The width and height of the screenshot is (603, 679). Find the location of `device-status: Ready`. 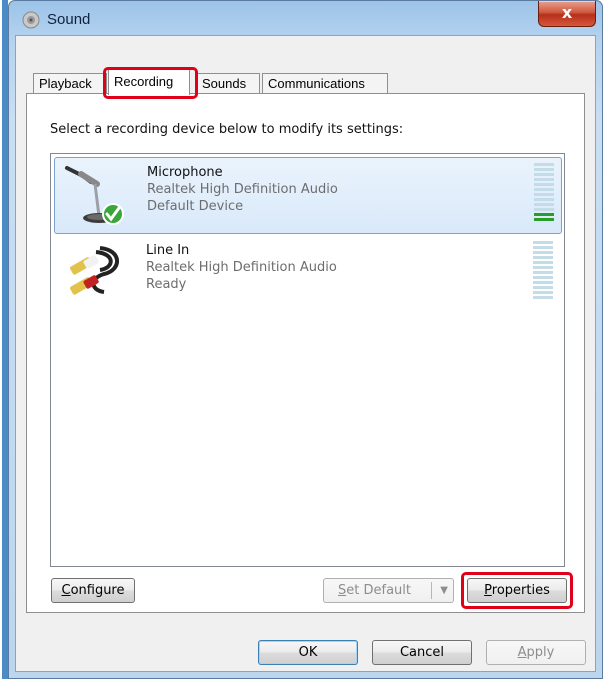

device-status: Ready is located at coordinates (166, 284).